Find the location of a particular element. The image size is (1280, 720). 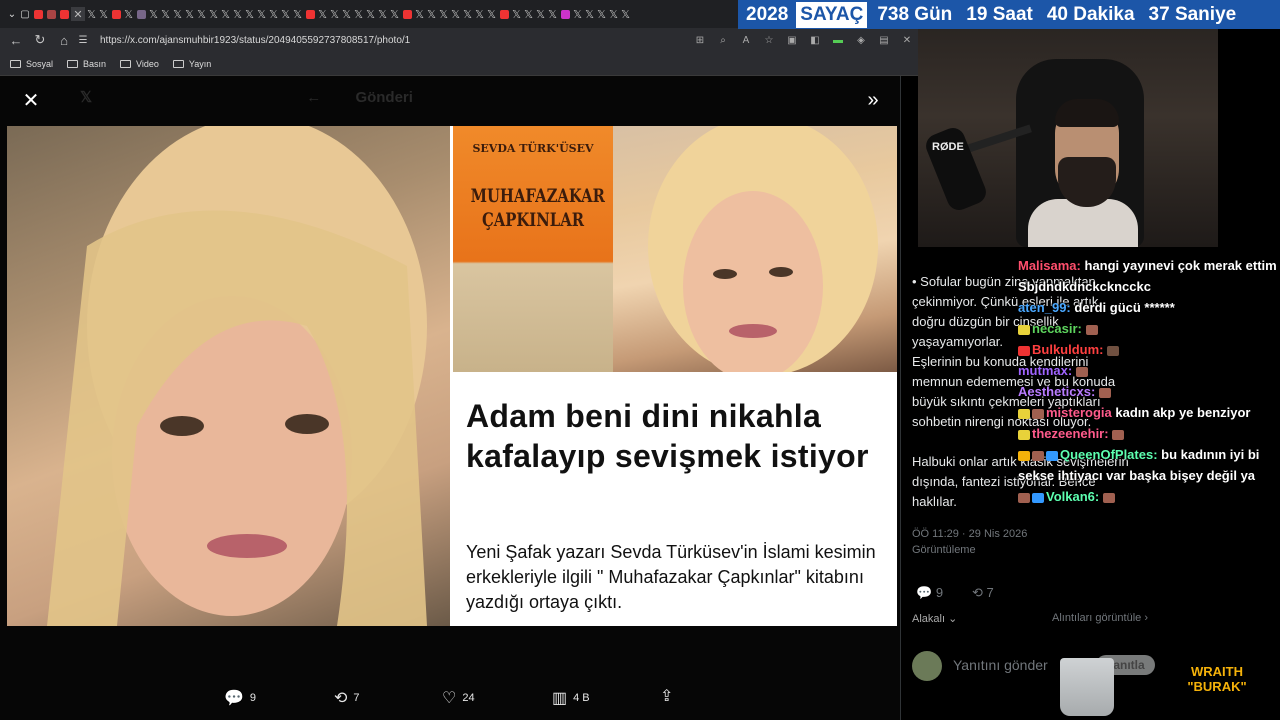

webcam-overlay: RØDE is located at coordinates (1068, 138).